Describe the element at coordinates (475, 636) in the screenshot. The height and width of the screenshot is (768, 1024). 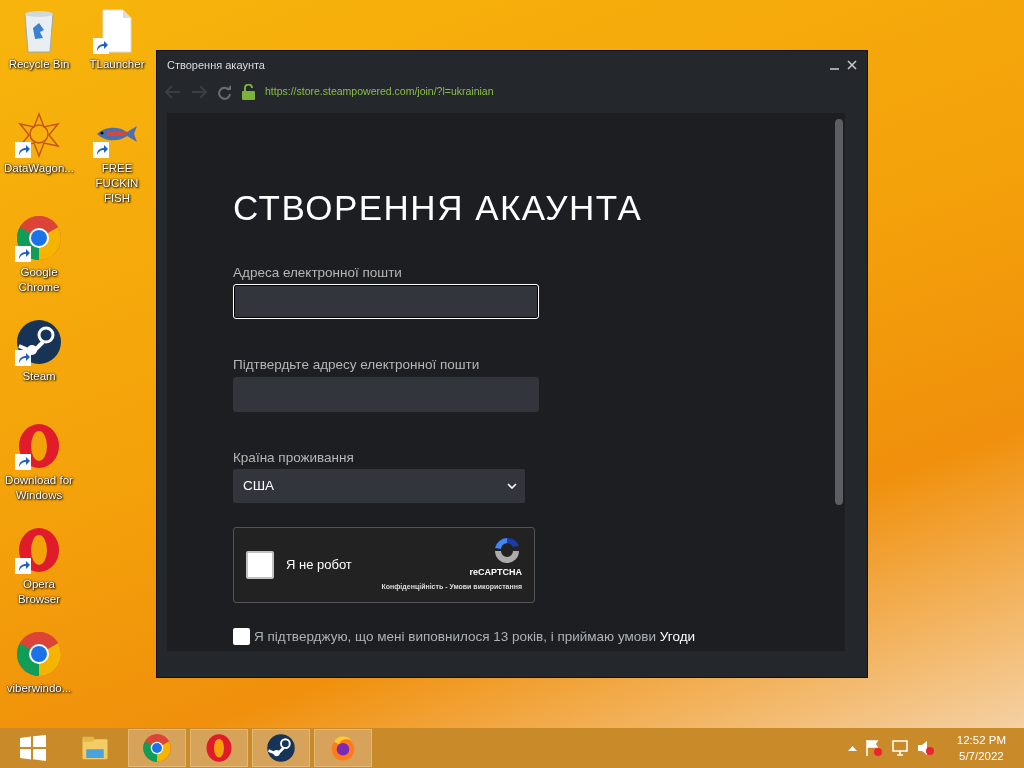
I see `agreement-text: Я підтверджую, що мені виповнилося 13 років, і приймаю умови Угоди` at that location.